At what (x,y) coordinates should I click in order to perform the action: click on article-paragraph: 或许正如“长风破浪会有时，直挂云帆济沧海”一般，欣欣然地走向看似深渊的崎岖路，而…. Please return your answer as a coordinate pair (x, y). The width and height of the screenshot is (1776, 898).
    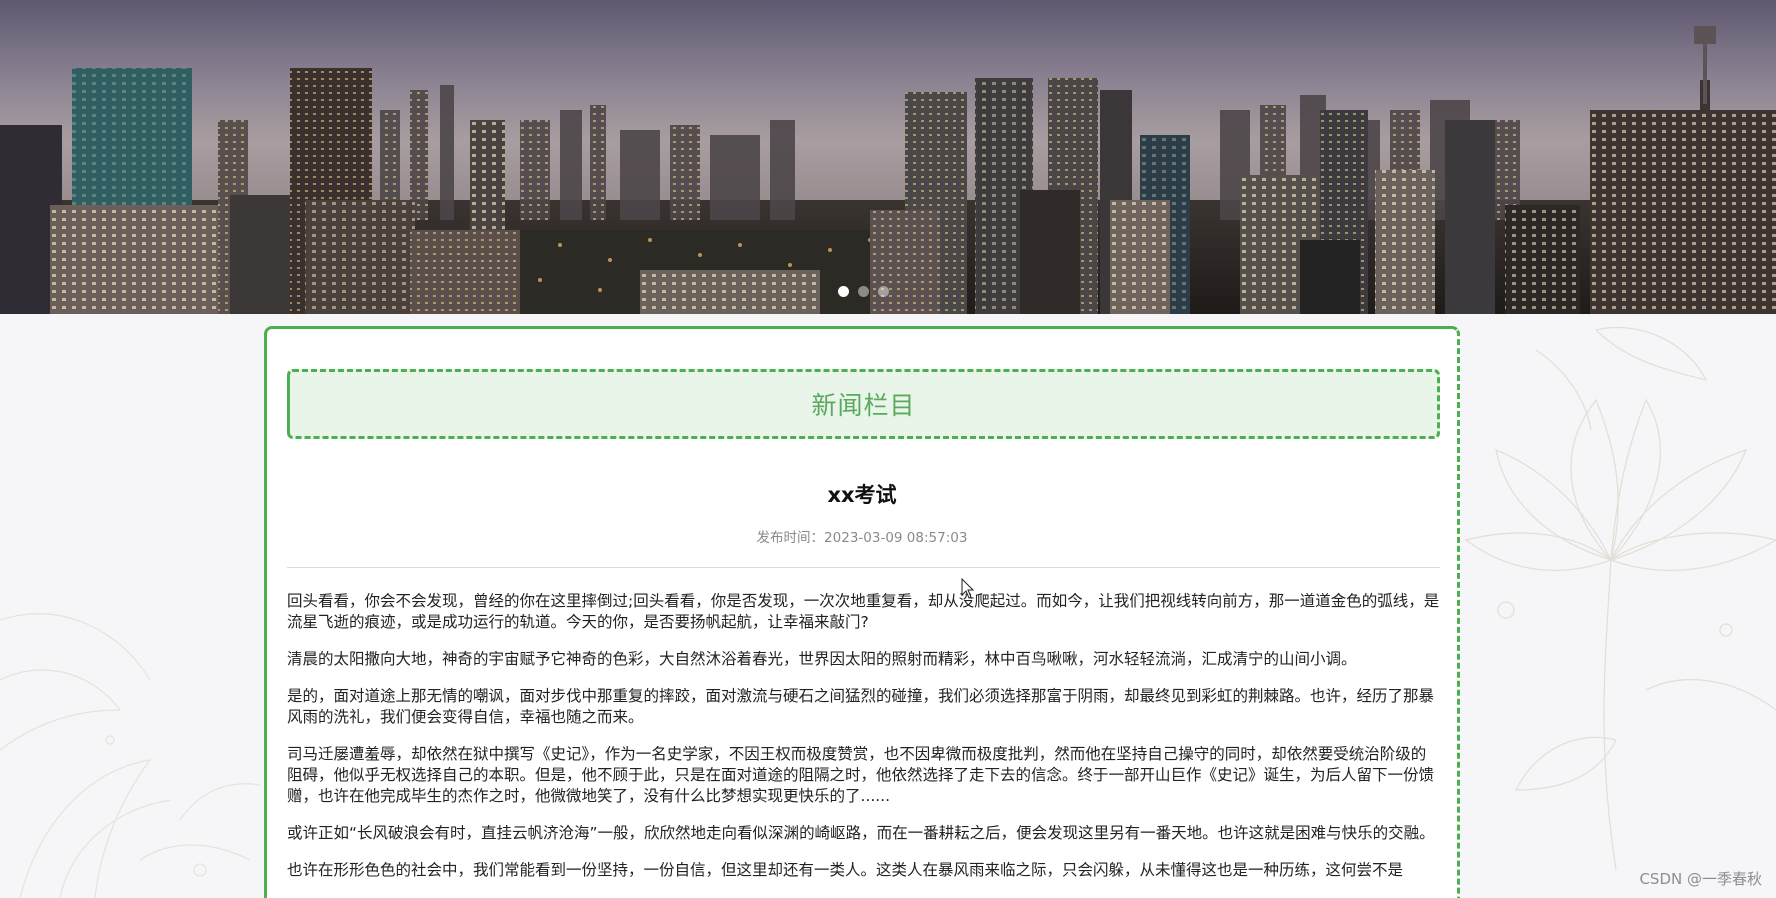
    Looking at the image, I should click on (861, 833).